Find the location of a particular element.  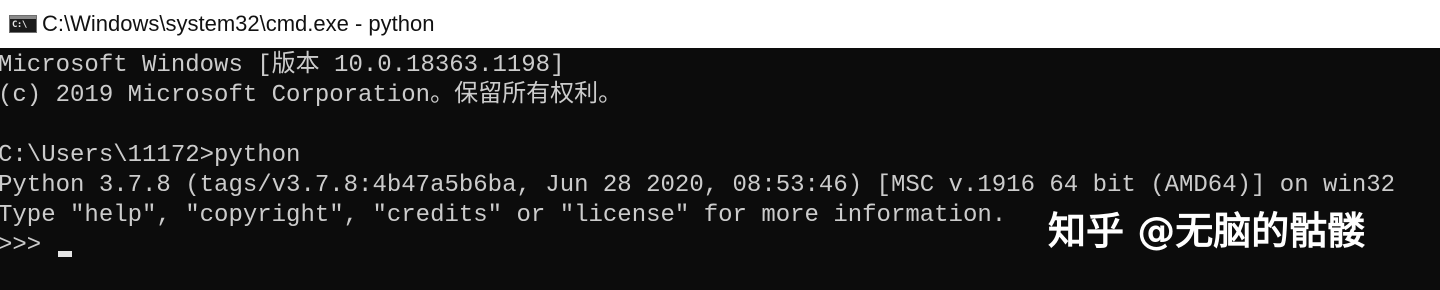

console-line-version: Microsoft Windows [版本 10.0.18363.1198] is located at coordinates (282, 65).